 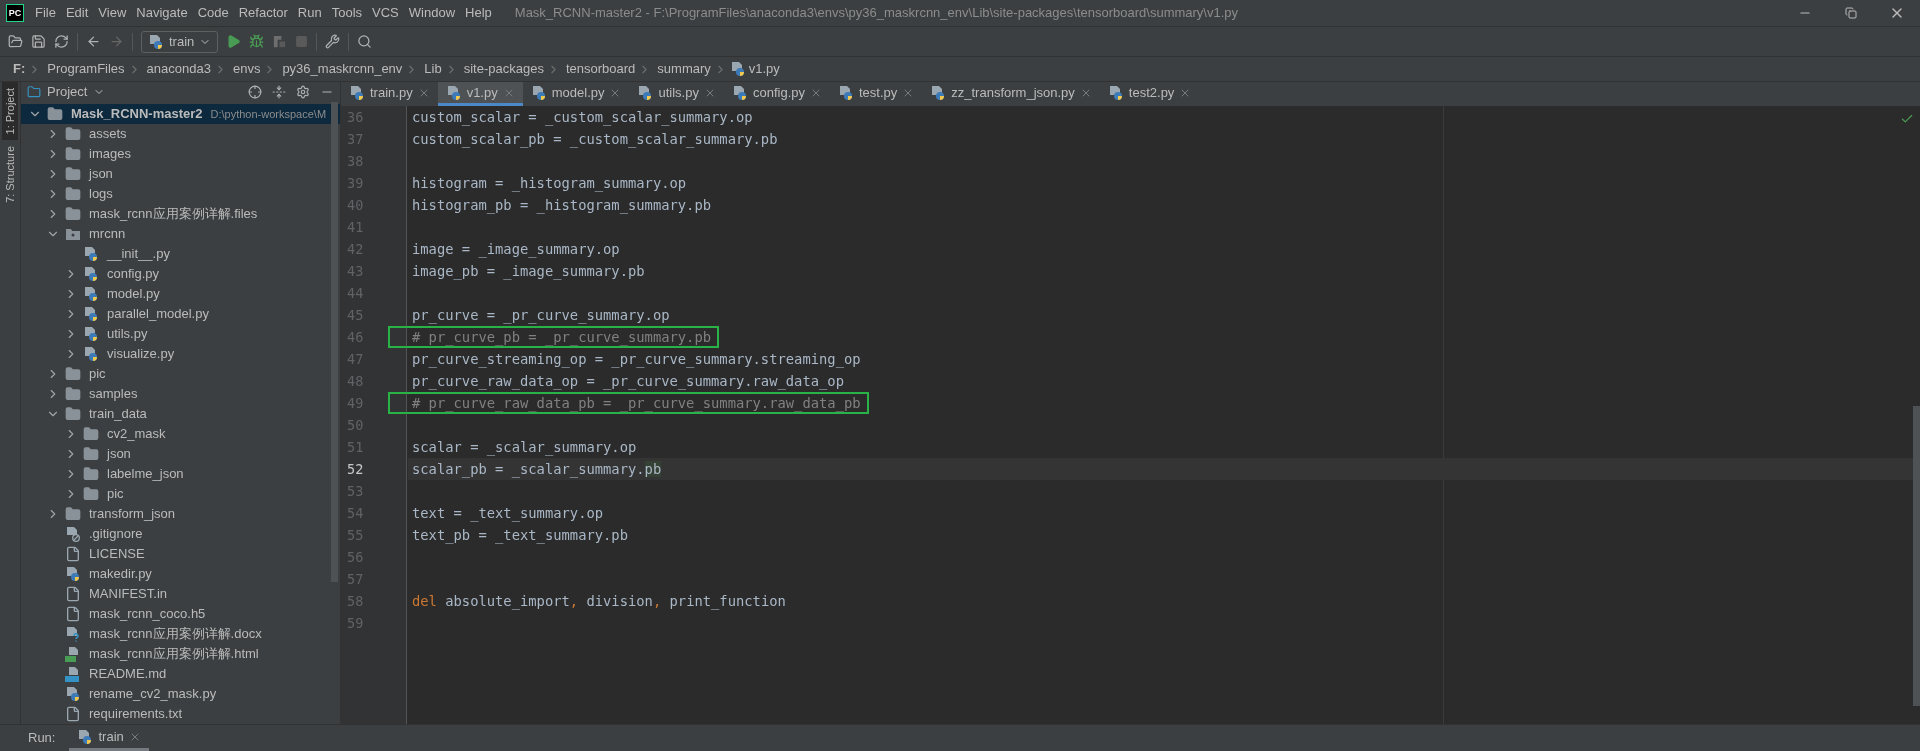 I want to click on line-number: 52, so click(x=355, y=469).